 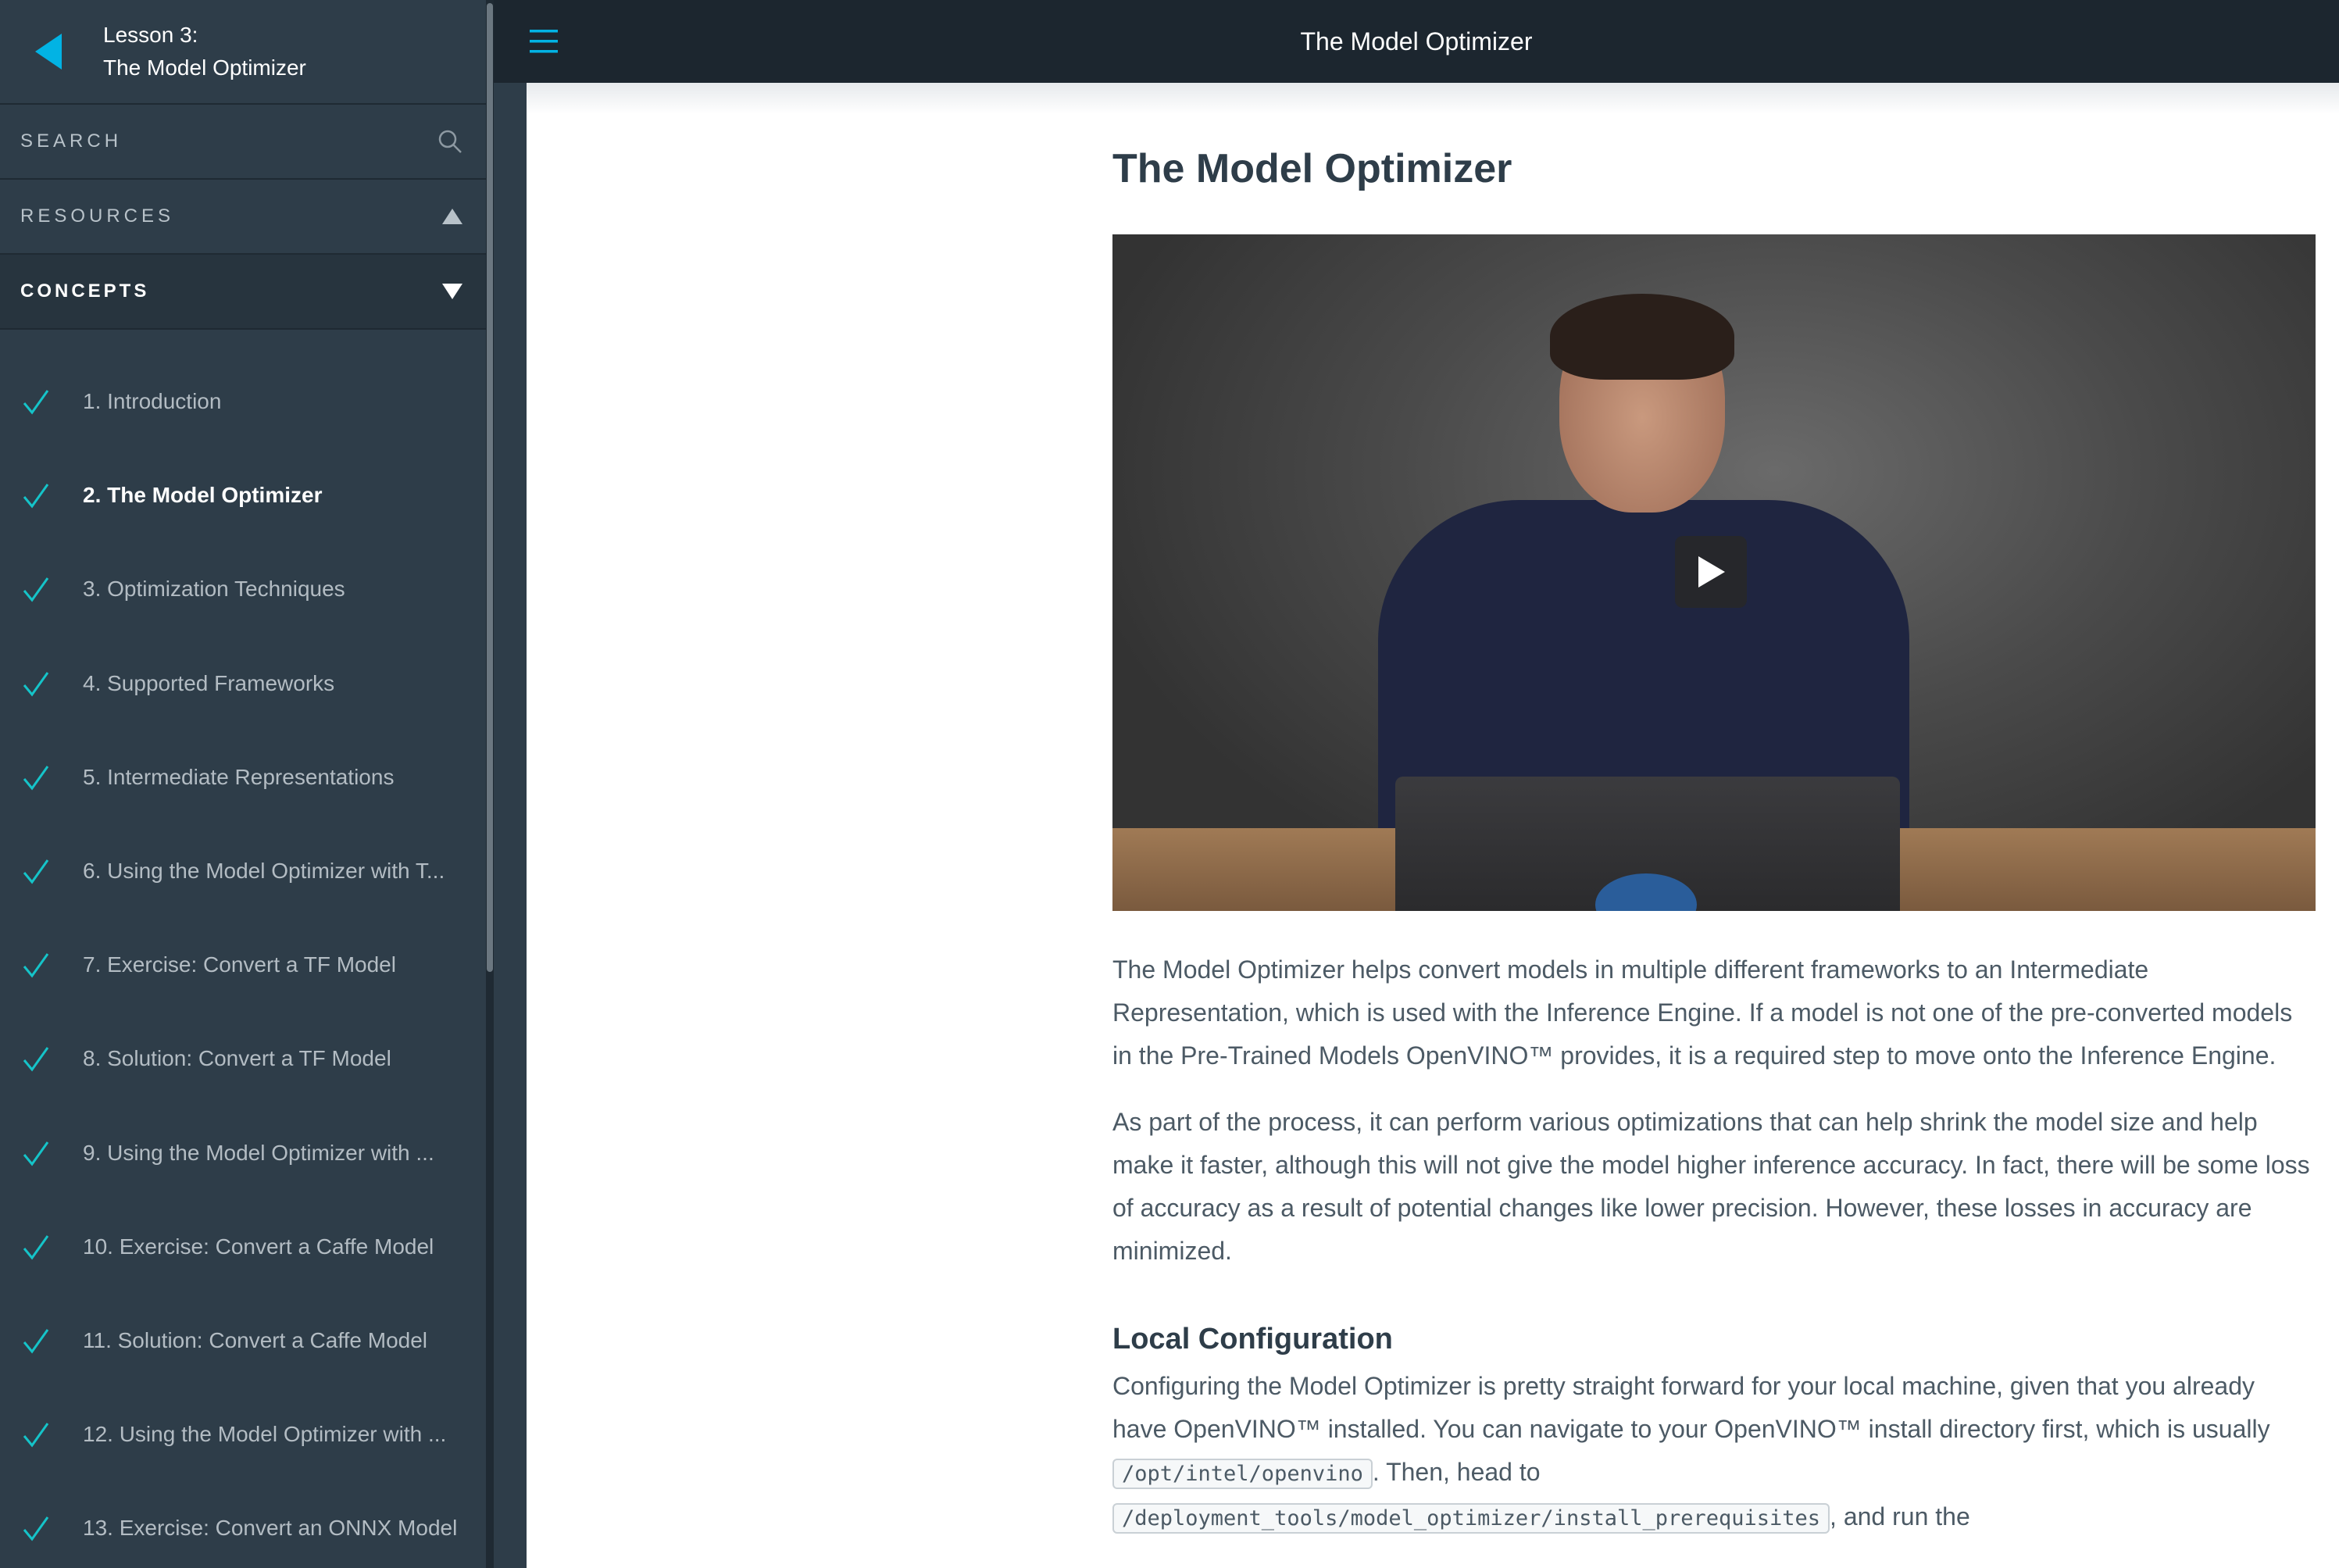 I want to click on sidebar-scrollbar, so click(x=490, y=784).